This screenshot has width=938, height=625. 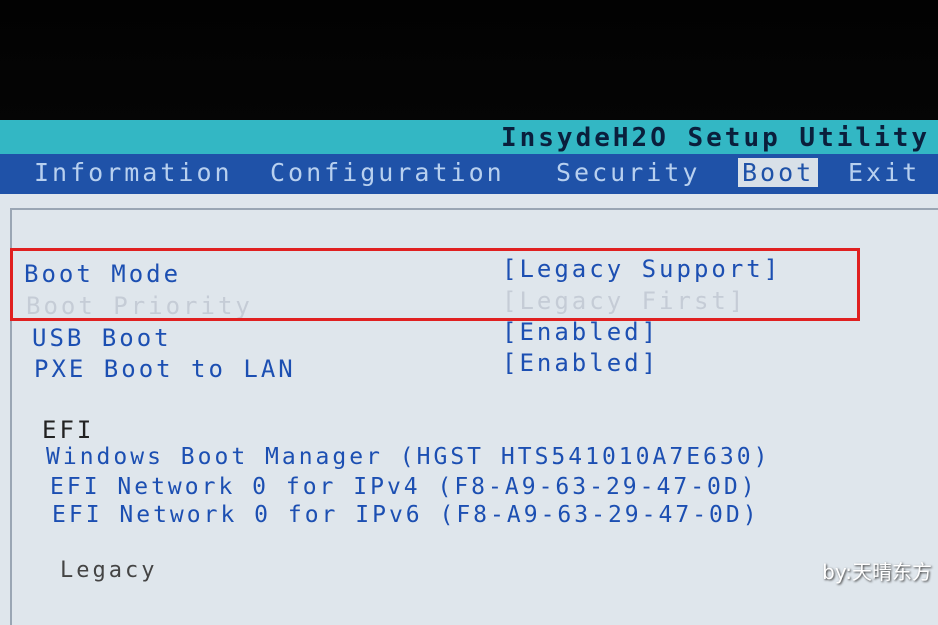 What do you see at coordinates (165, 369) in the screenshot?
I see `pxe-boot-label: PXE Boot to LAN` at bounding box center [165, 369].